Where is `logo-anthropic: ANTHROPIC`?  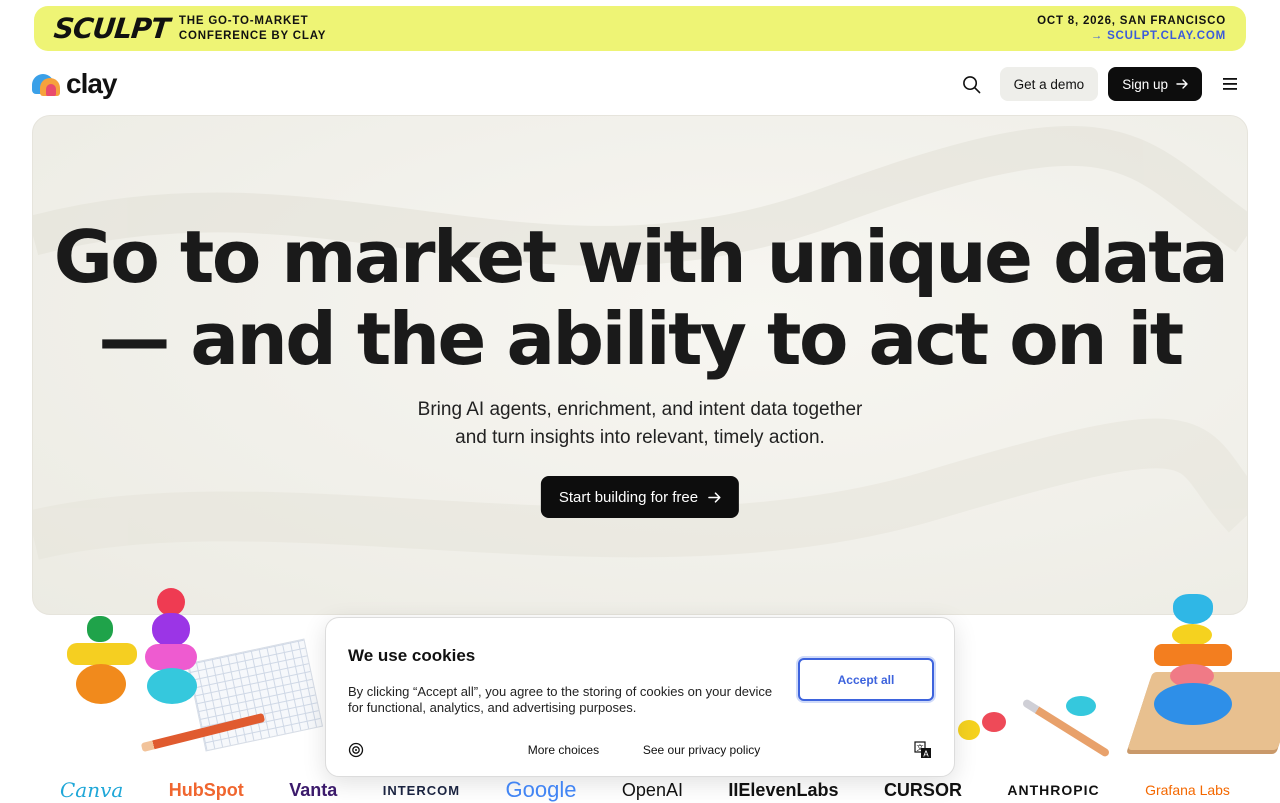 logo-anthropic: ANTHROPIC is located at coordinates (1053, 790).